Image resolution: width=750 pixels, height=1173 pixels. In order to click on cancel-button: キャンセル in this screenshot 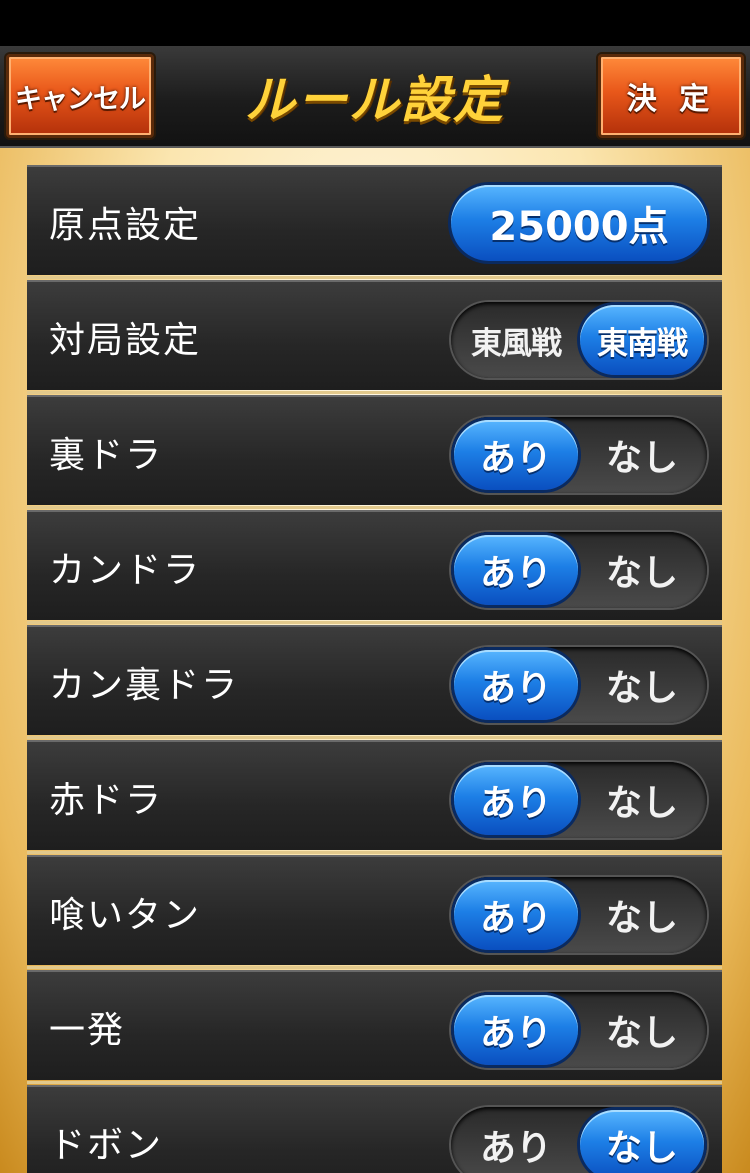, I will do `click(80, 96)`.